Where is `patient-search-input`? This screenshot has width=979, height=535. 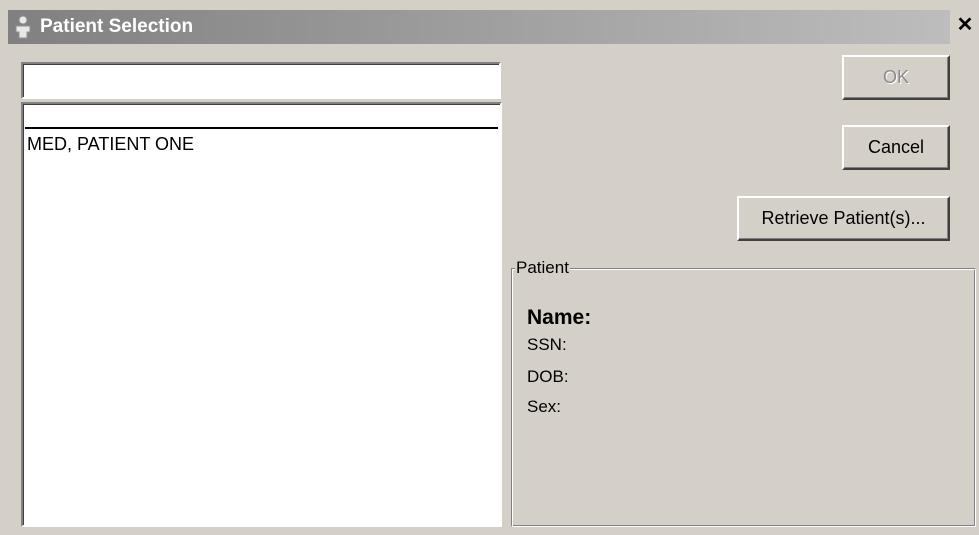 patient-search-input is located at coordinates (261, 80).